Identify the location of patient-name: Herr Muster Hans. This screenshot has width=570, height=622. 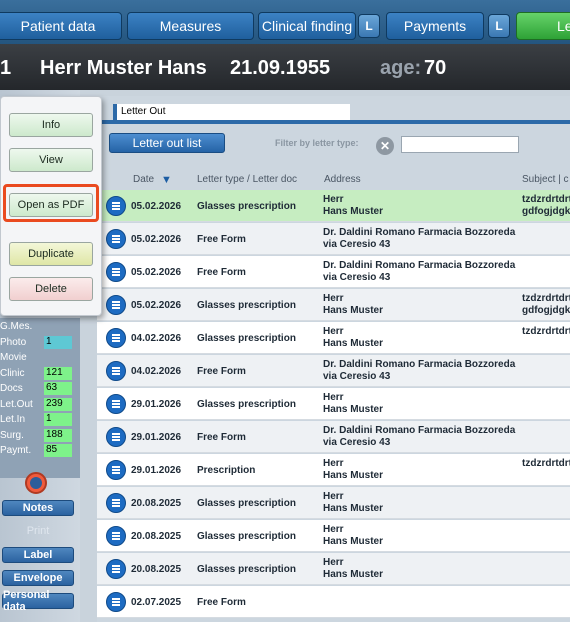
(123, 68).